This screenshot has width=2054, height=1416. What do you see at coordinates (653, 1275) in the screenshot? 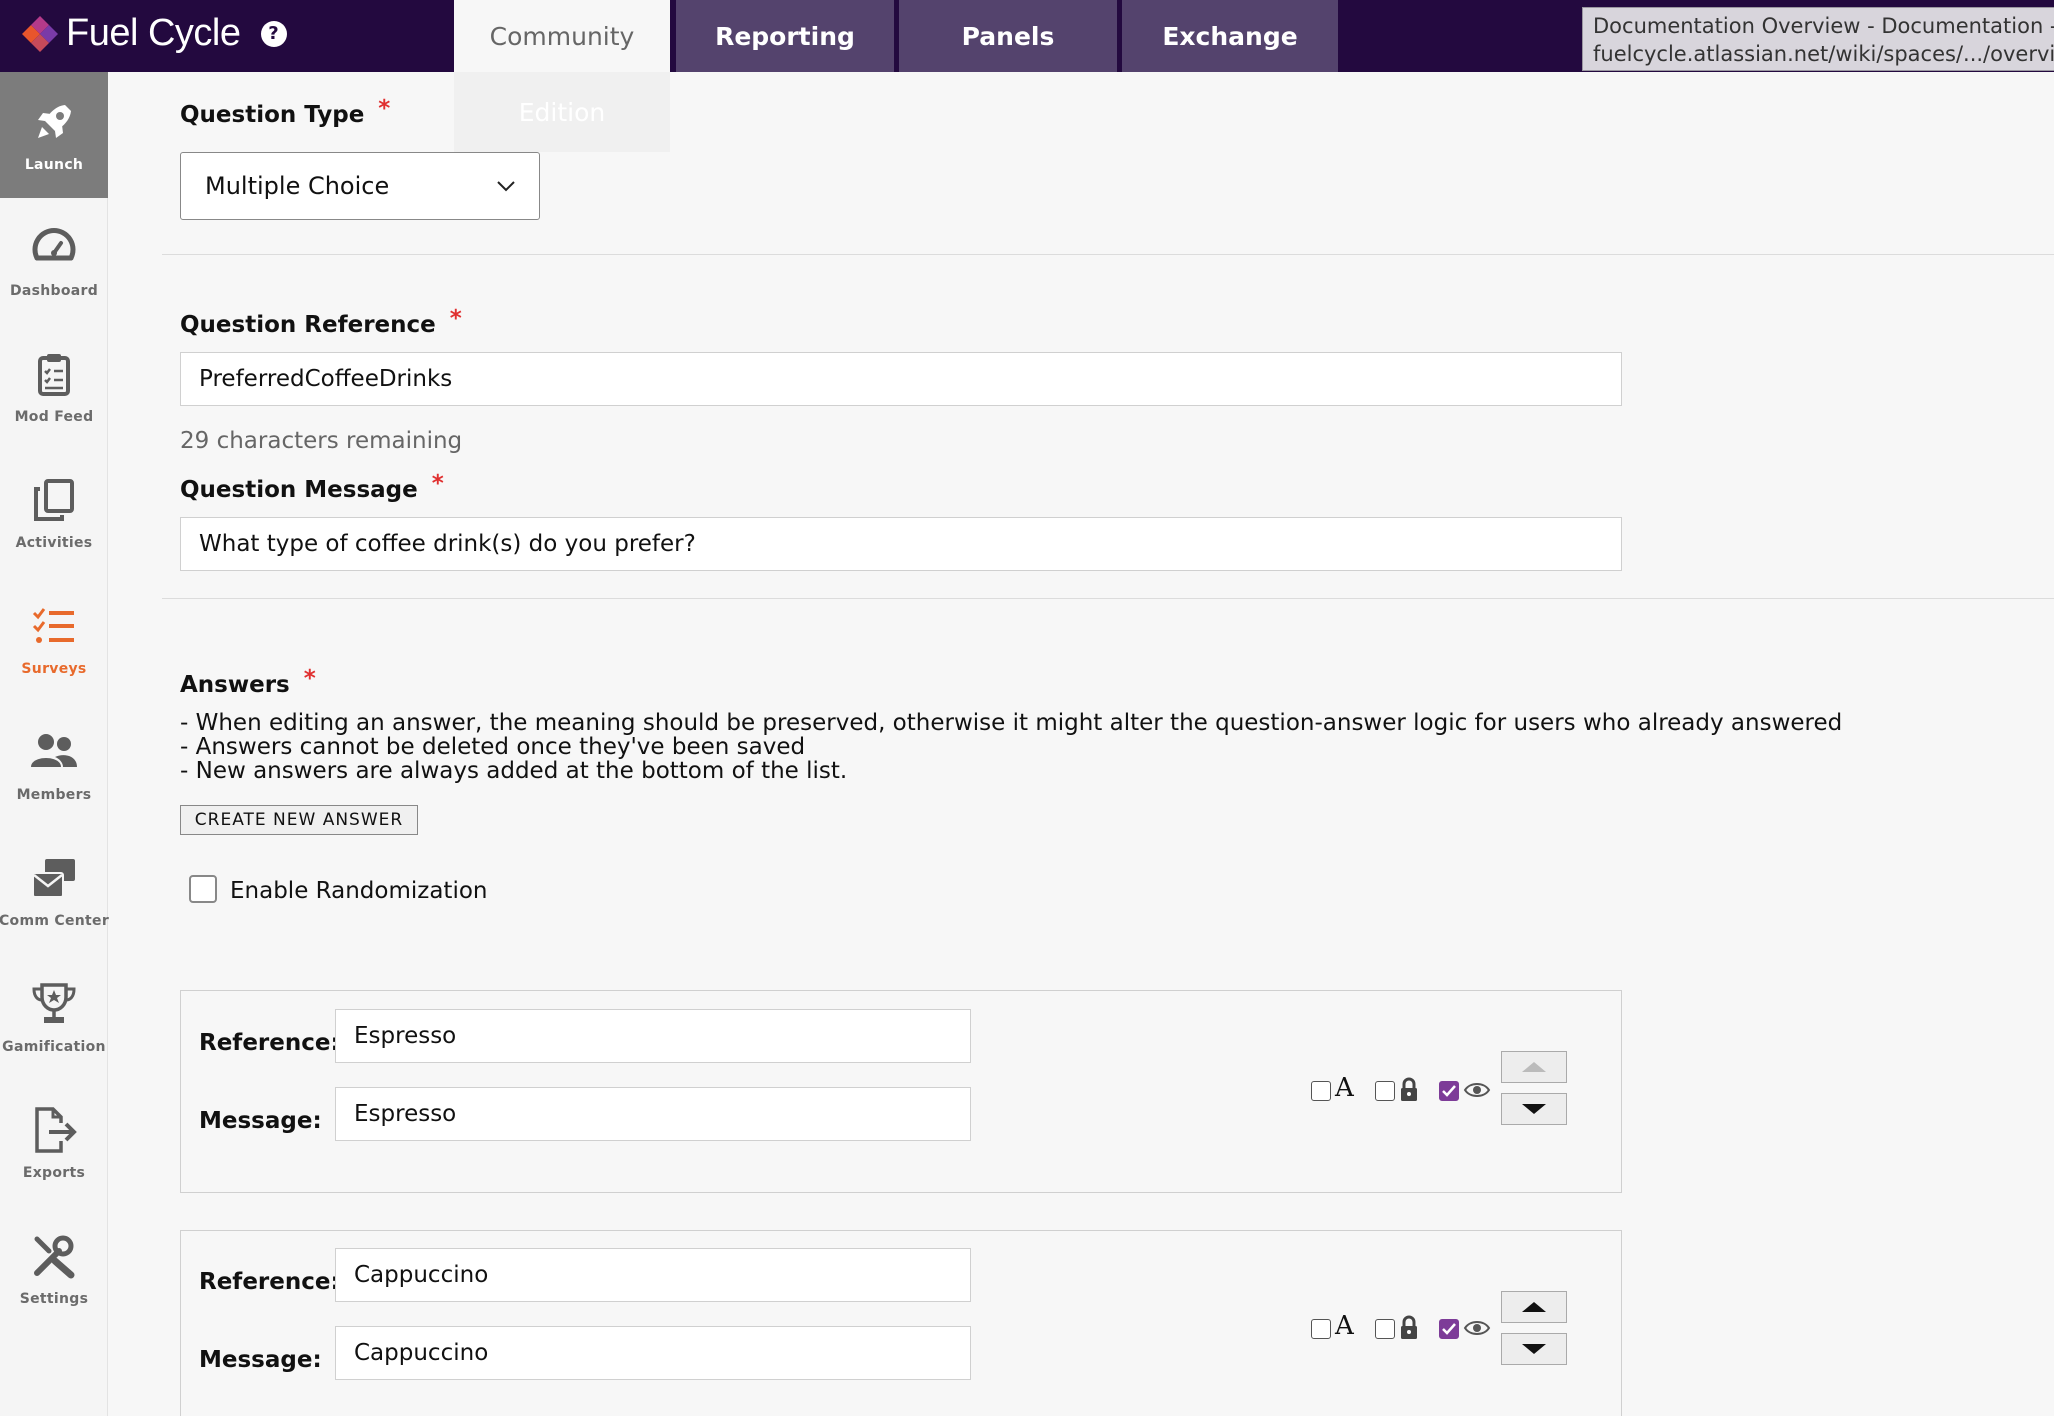
I see `answer-reference-input: Cappuccino` at bounding box center [653, 1275].